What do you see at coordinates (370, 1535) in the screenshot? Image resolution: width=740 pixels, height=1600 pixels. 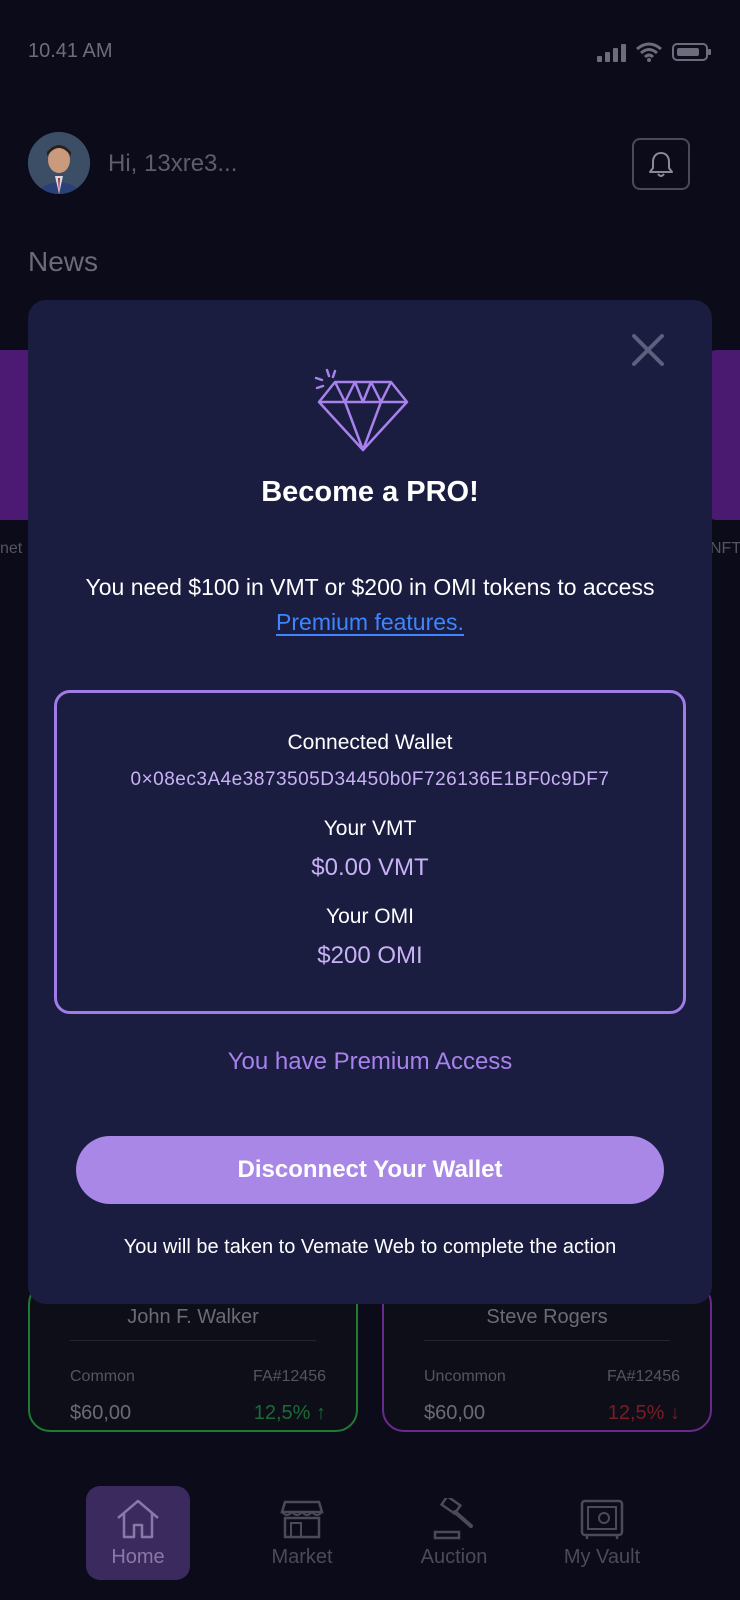 I see `bottom-nav: Home Market Auction My Vault` at bounding box center [370, 1535].